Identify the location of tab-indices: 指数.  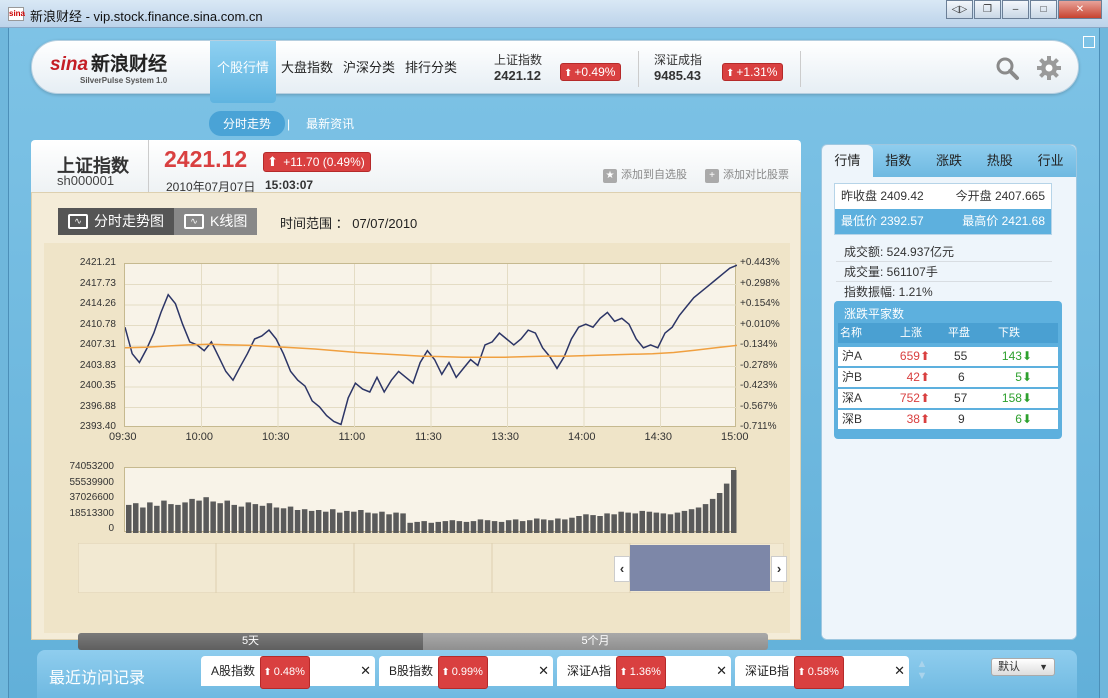
(898, 161).